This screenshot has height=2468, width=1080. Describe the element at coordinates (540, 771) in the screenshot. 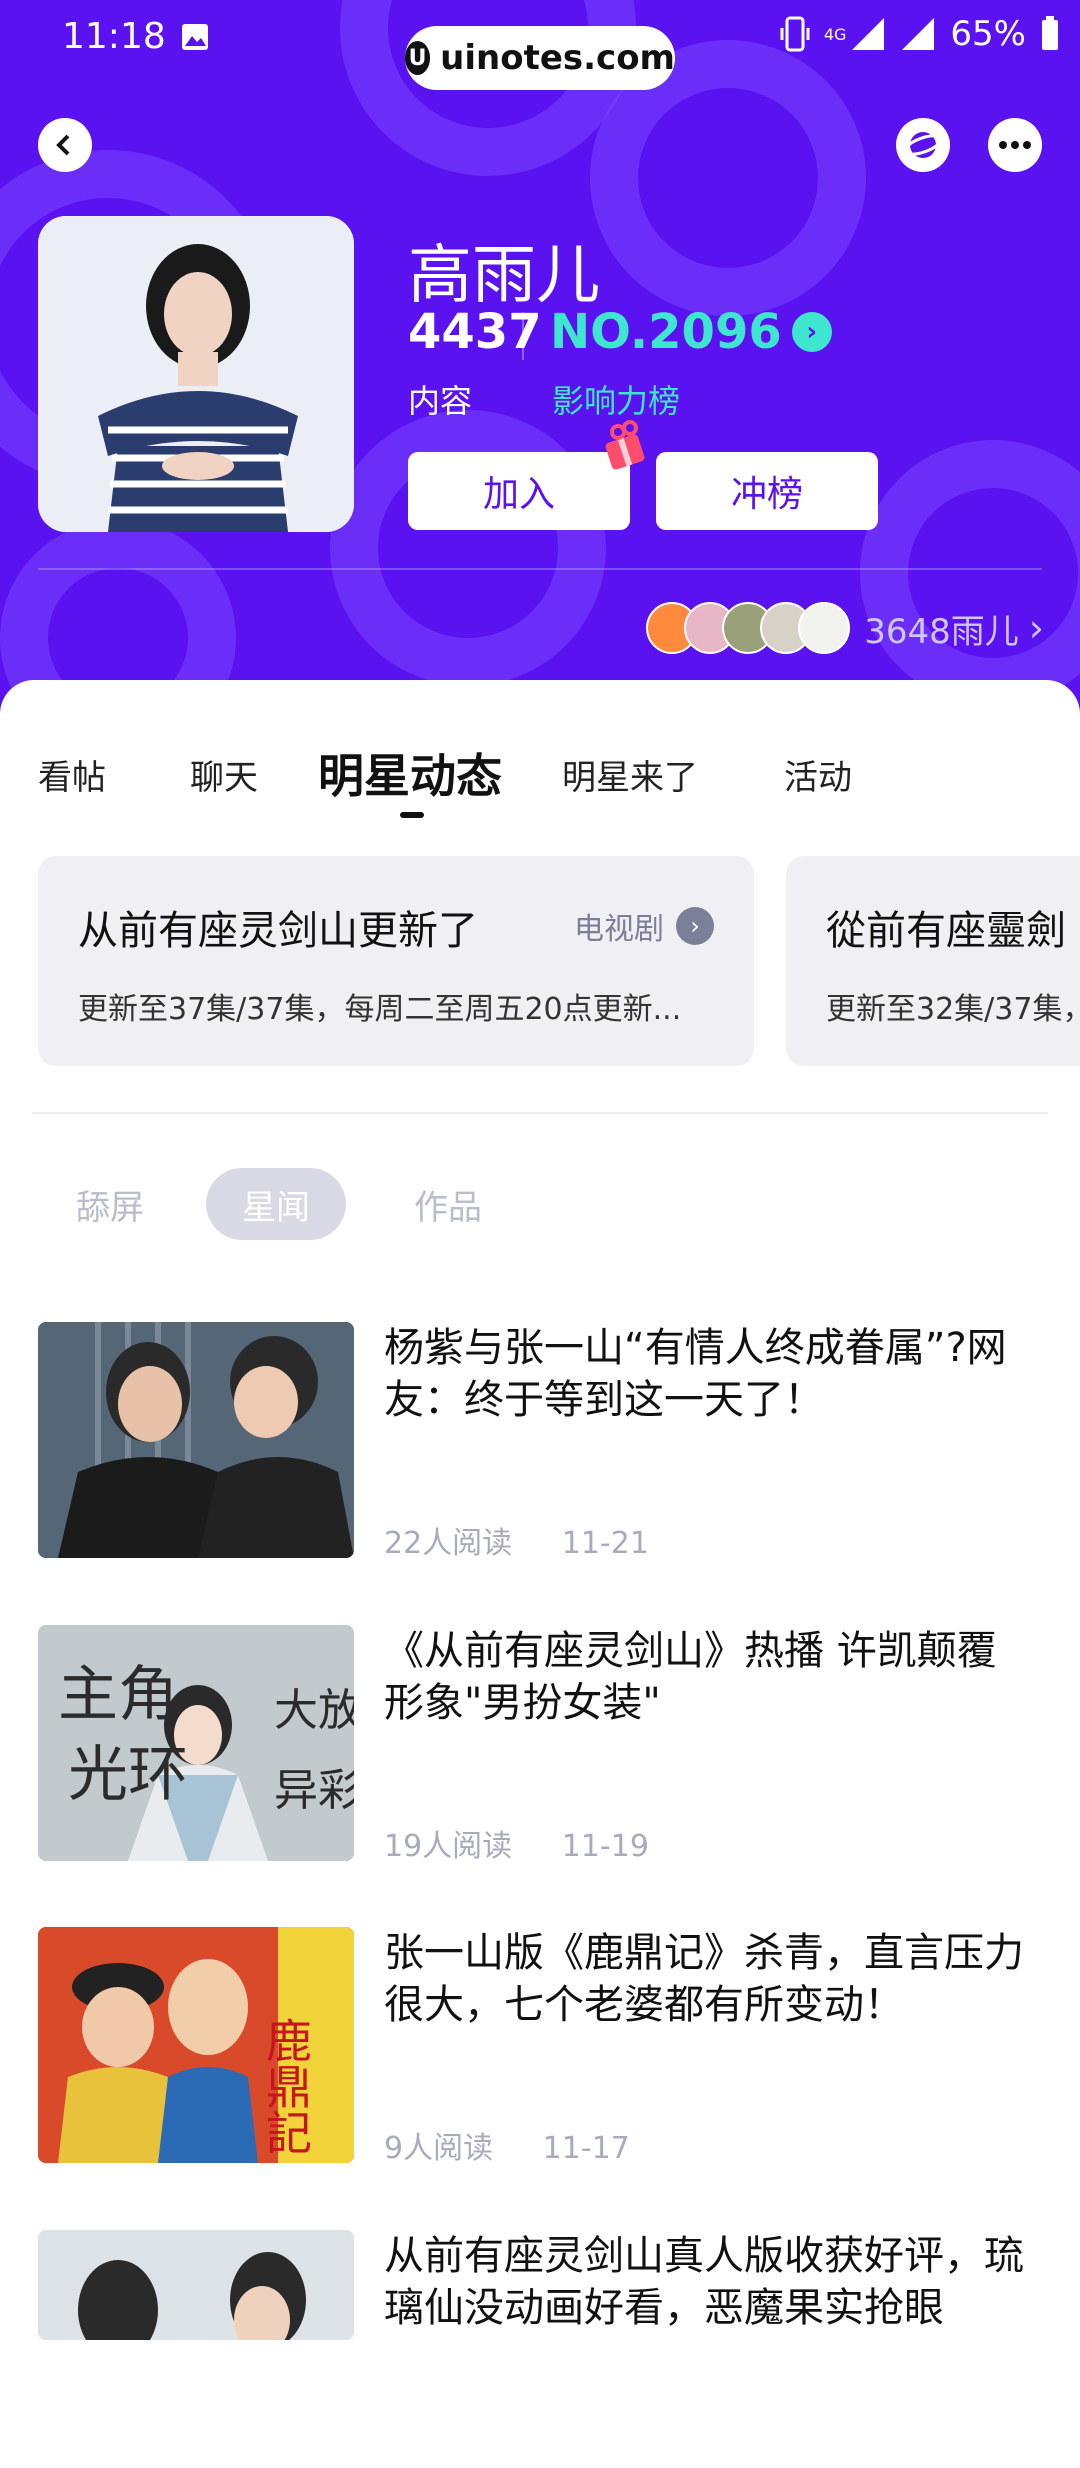

I see `tab-bar: 看帖 聊天 明星动态 明星来了 活动` at that location.